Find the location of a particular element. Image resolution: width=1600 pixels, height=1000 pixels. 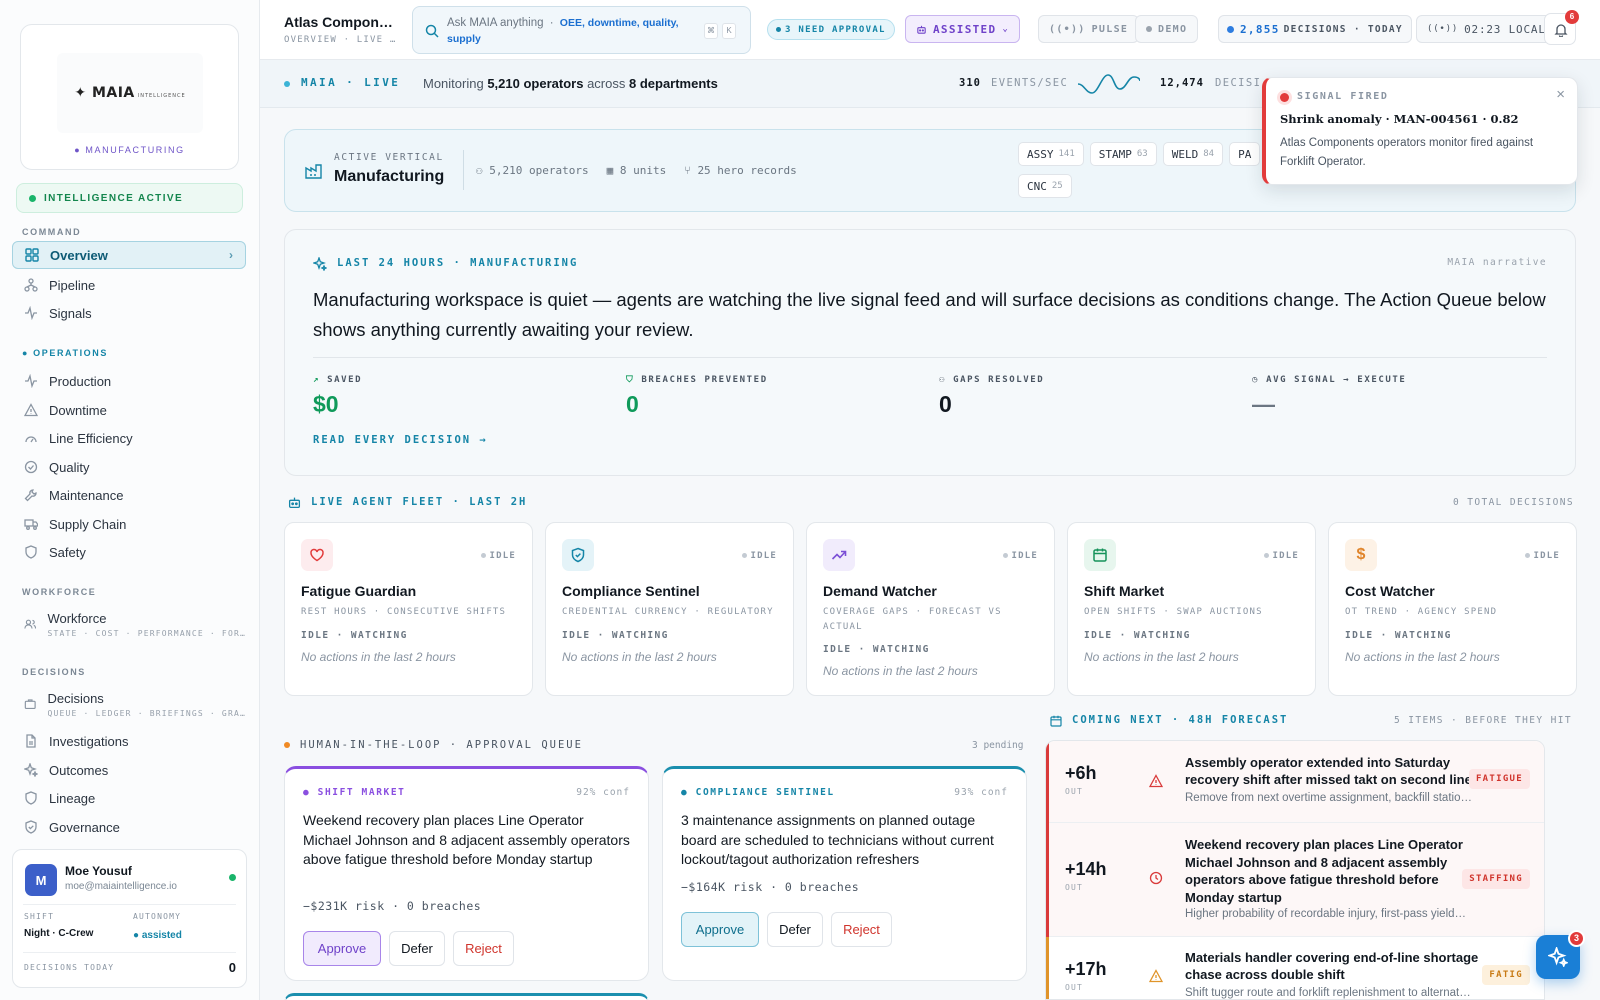

card-confidence: 93% conf is located at coordinates (981, 792).